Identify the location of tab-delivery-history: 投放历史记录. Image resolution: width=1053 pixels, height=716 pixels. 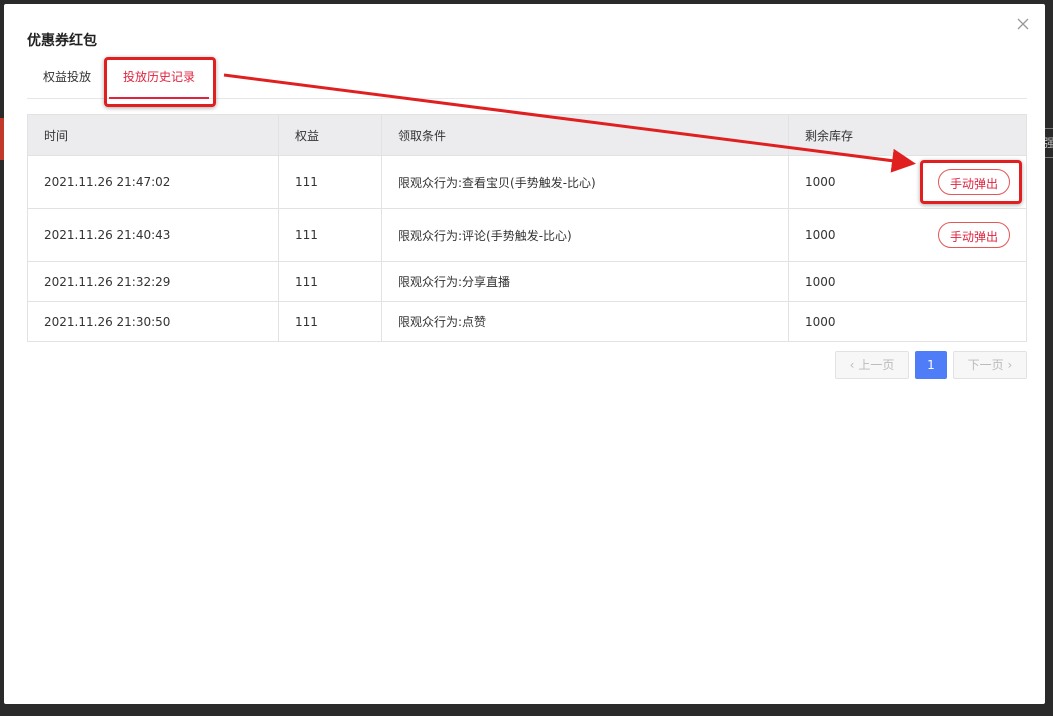
(159, 79).